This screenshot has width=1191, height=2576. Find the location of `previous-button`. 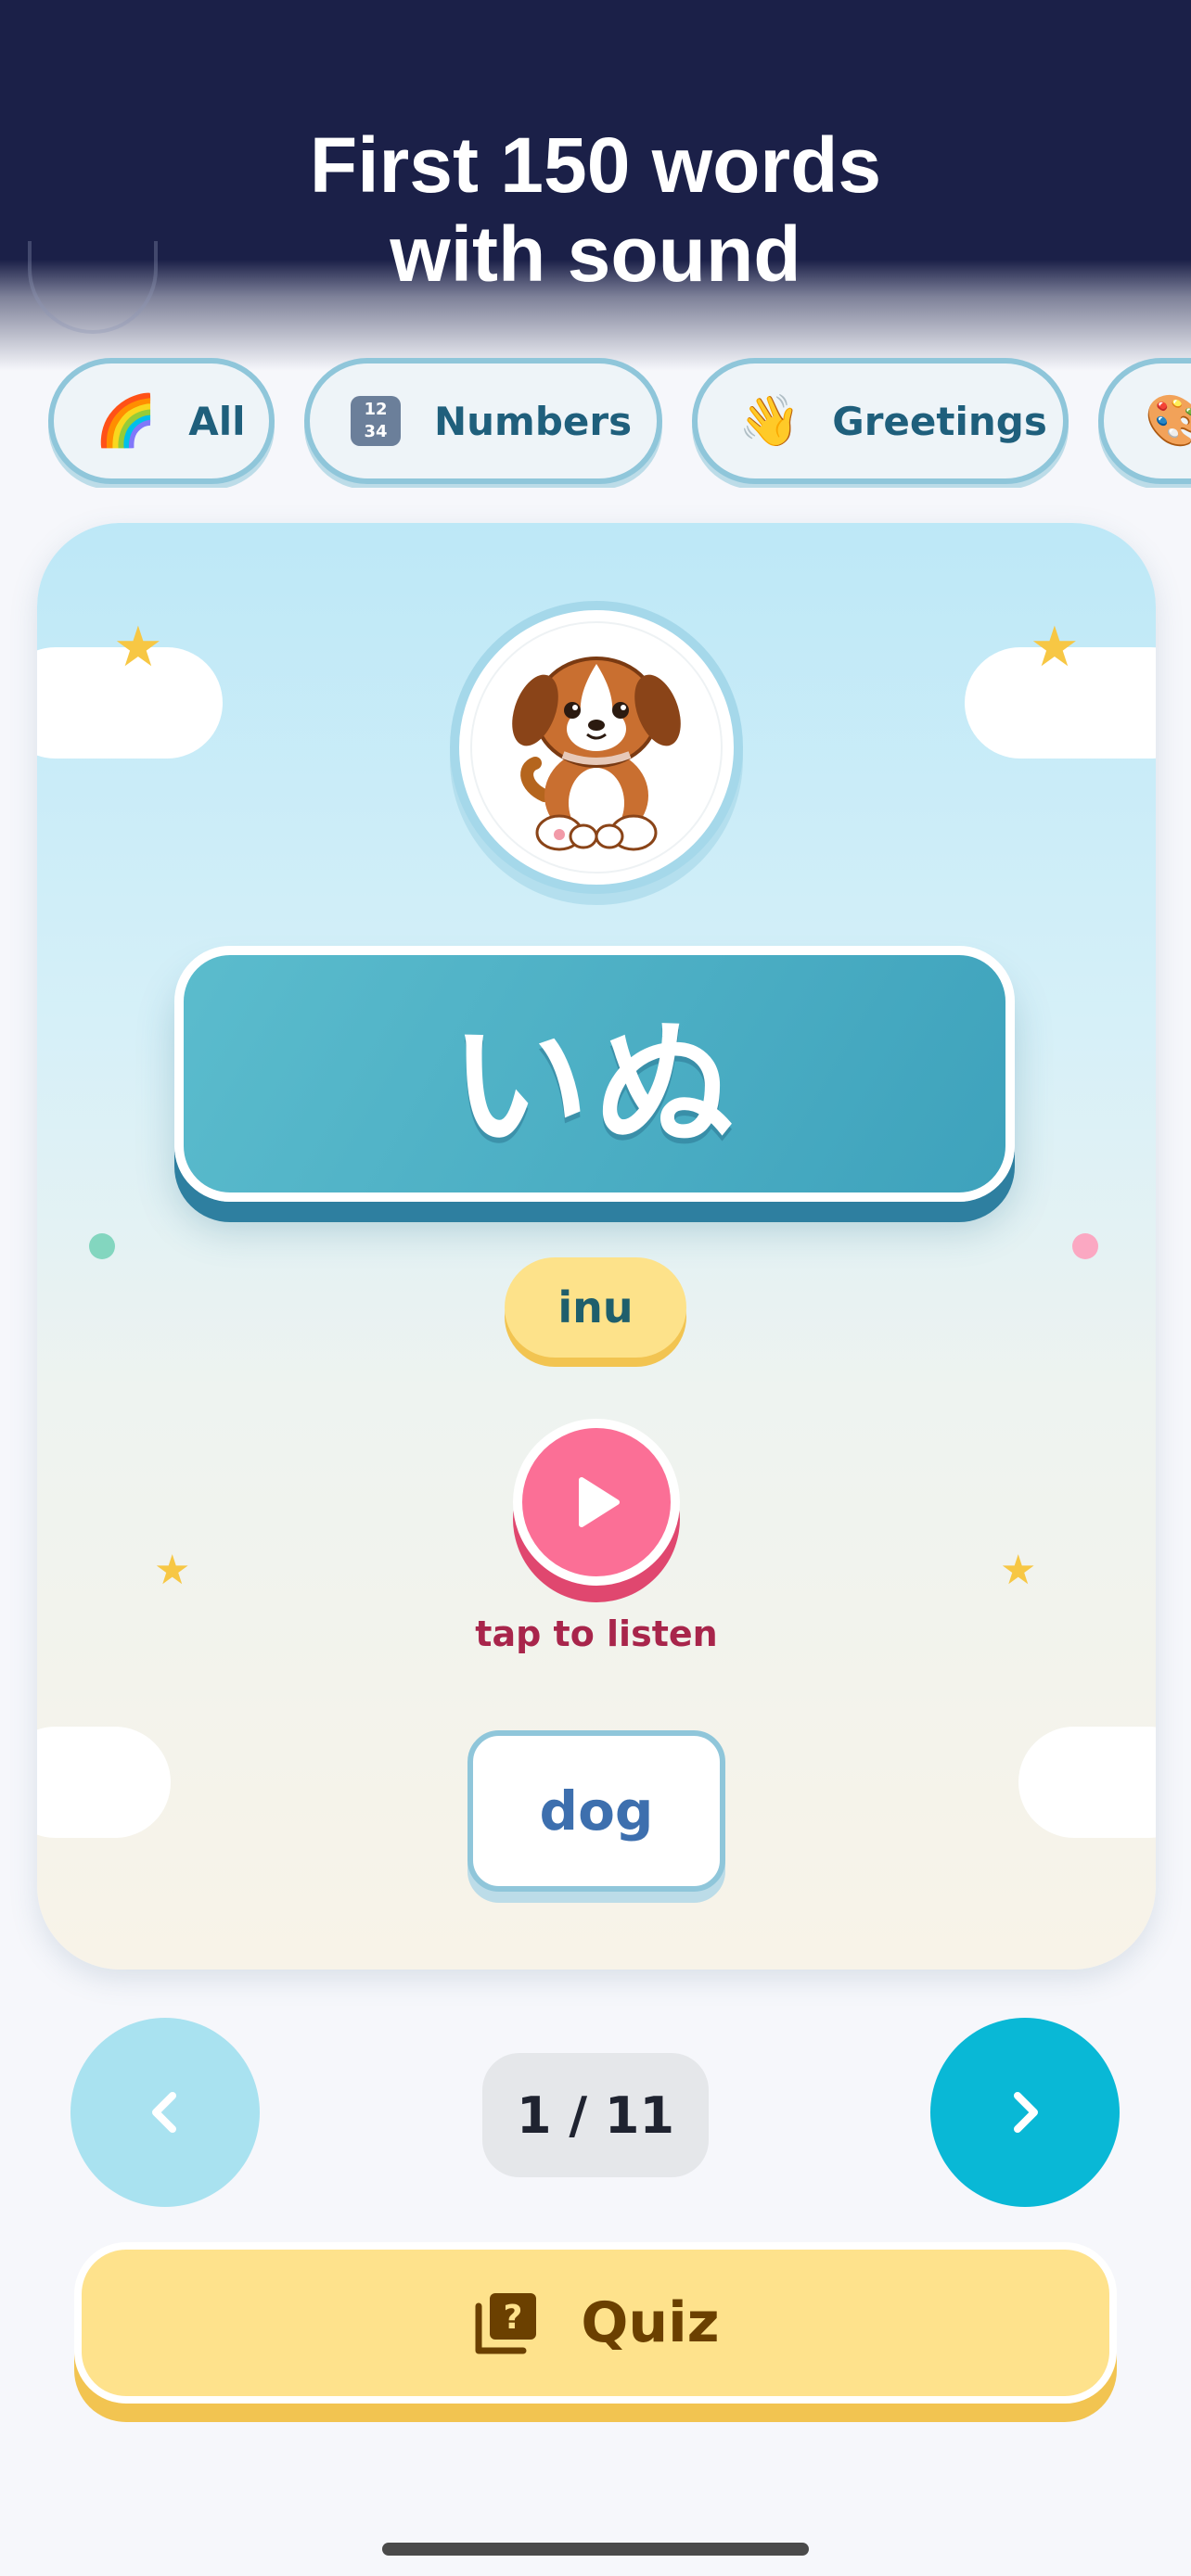

previous-button is located at coordinates (165, 2112).